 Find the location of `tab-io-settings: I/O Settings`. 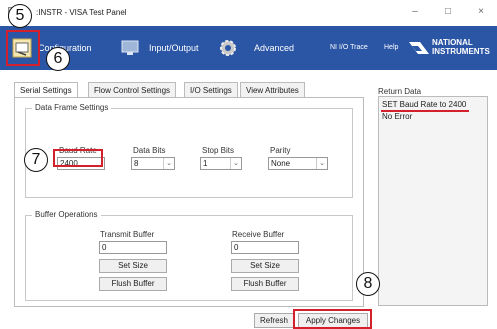

tab-io-settings: I/O Settings is located at coordinates (211, 90).